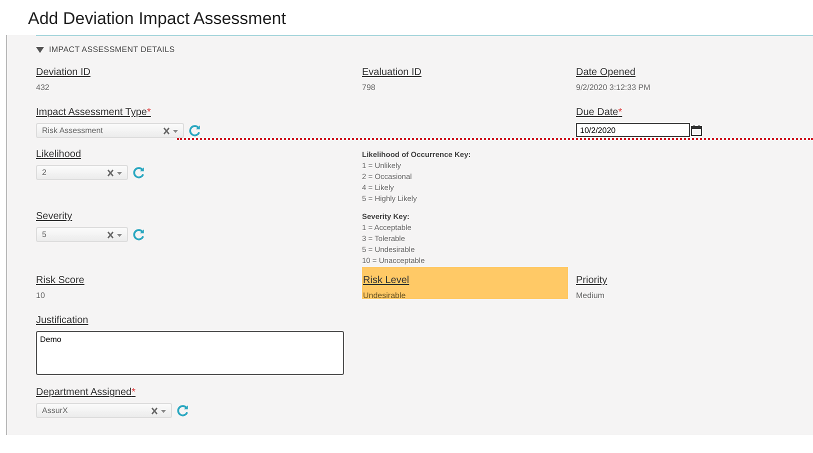 This screenshot has width=813, height=453. What do you see at coordinates (369, 87) in the screenshot?
I see `field-value: 798` at bounding box center [369, 87].